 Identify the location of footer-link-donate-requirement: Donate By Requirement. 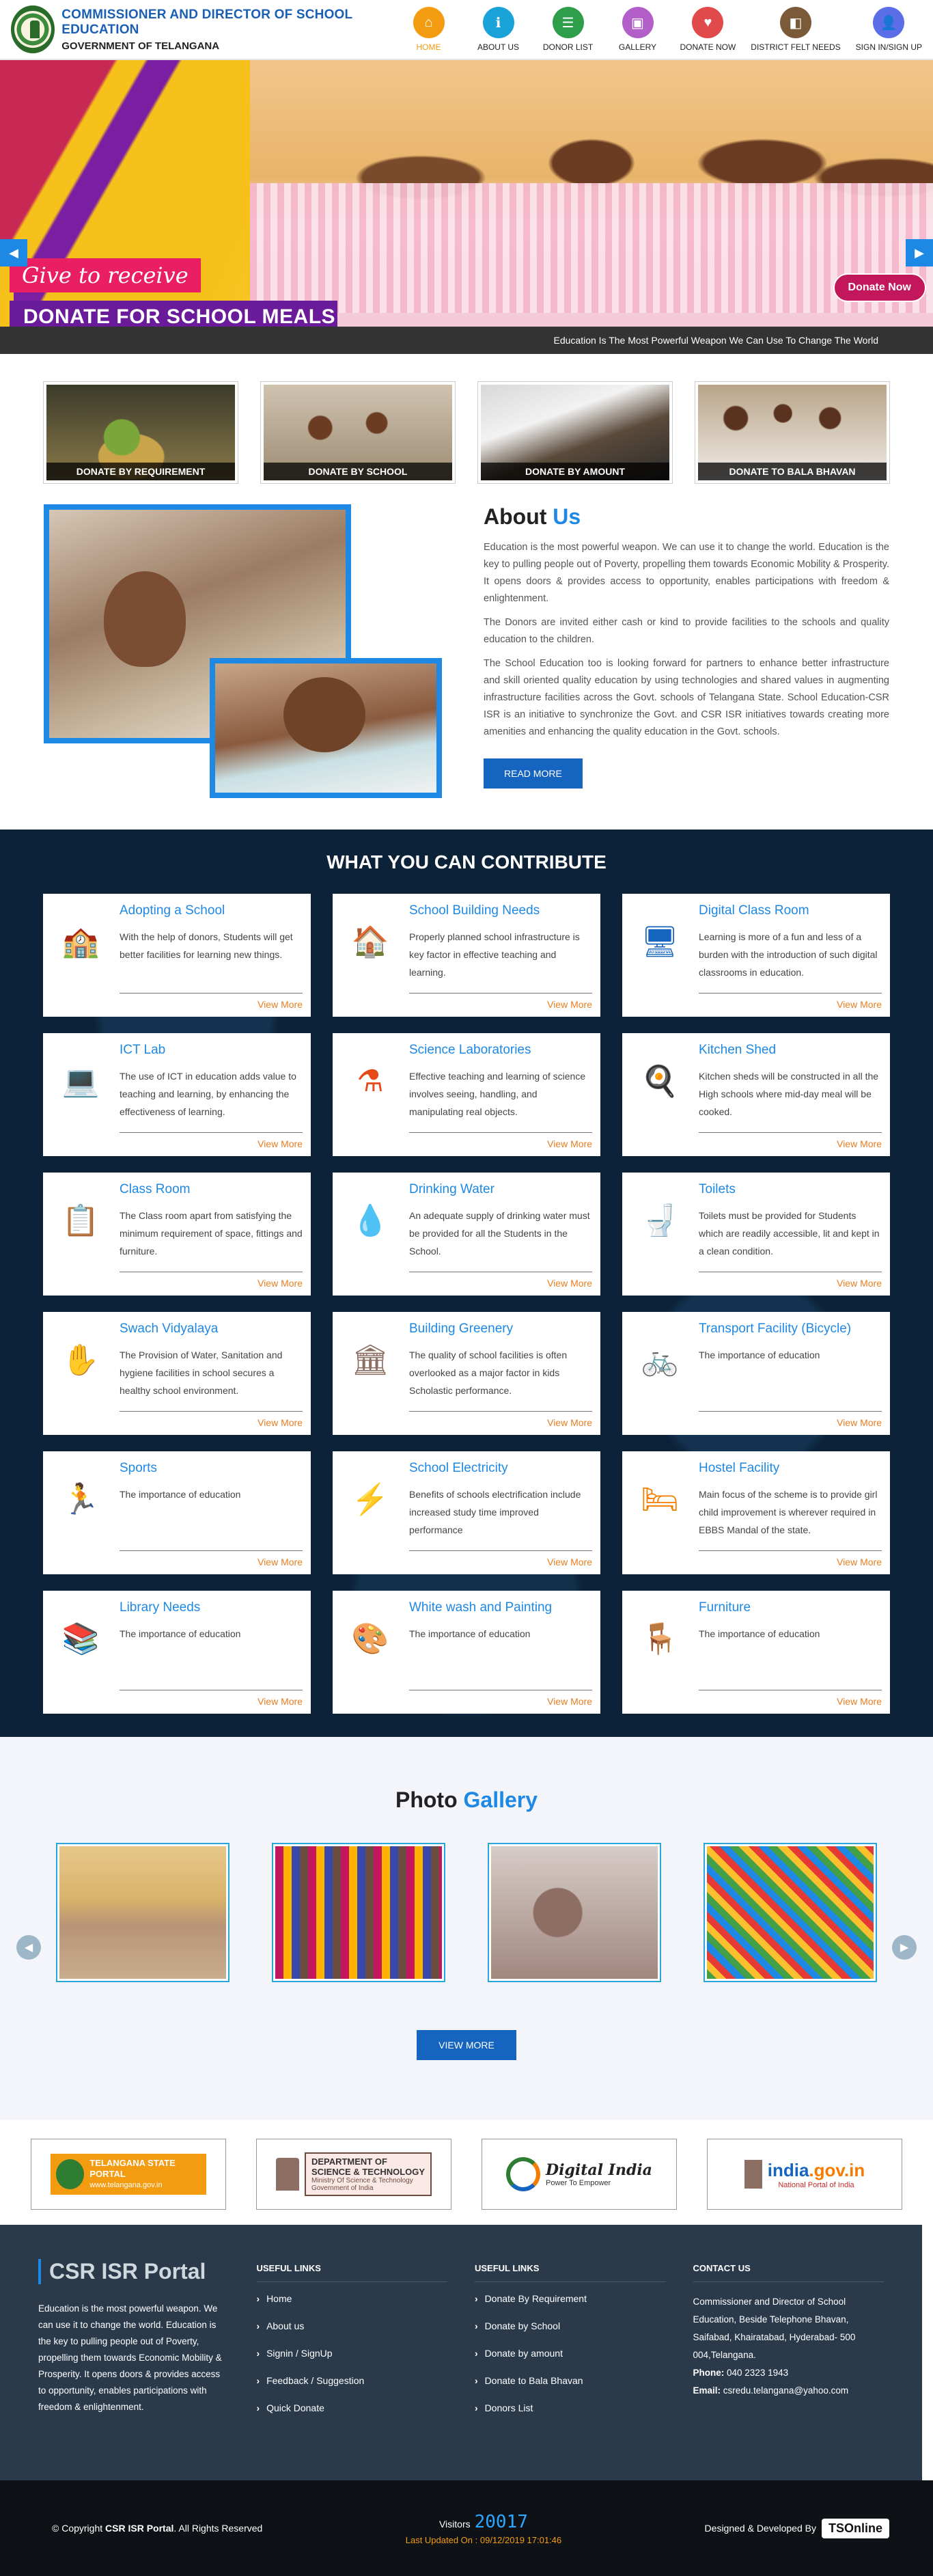
(570, 2298).